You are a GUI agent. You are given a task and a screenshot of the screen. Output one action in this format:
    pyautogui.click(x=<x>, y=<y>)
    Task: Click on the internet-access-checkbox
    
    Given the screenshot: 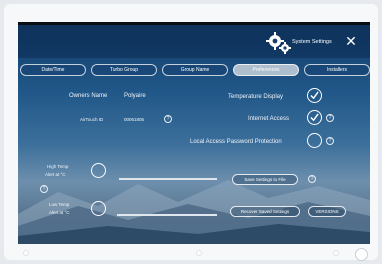 What is the action you would take?
    pyautogui.click(x=314, y=117)
    